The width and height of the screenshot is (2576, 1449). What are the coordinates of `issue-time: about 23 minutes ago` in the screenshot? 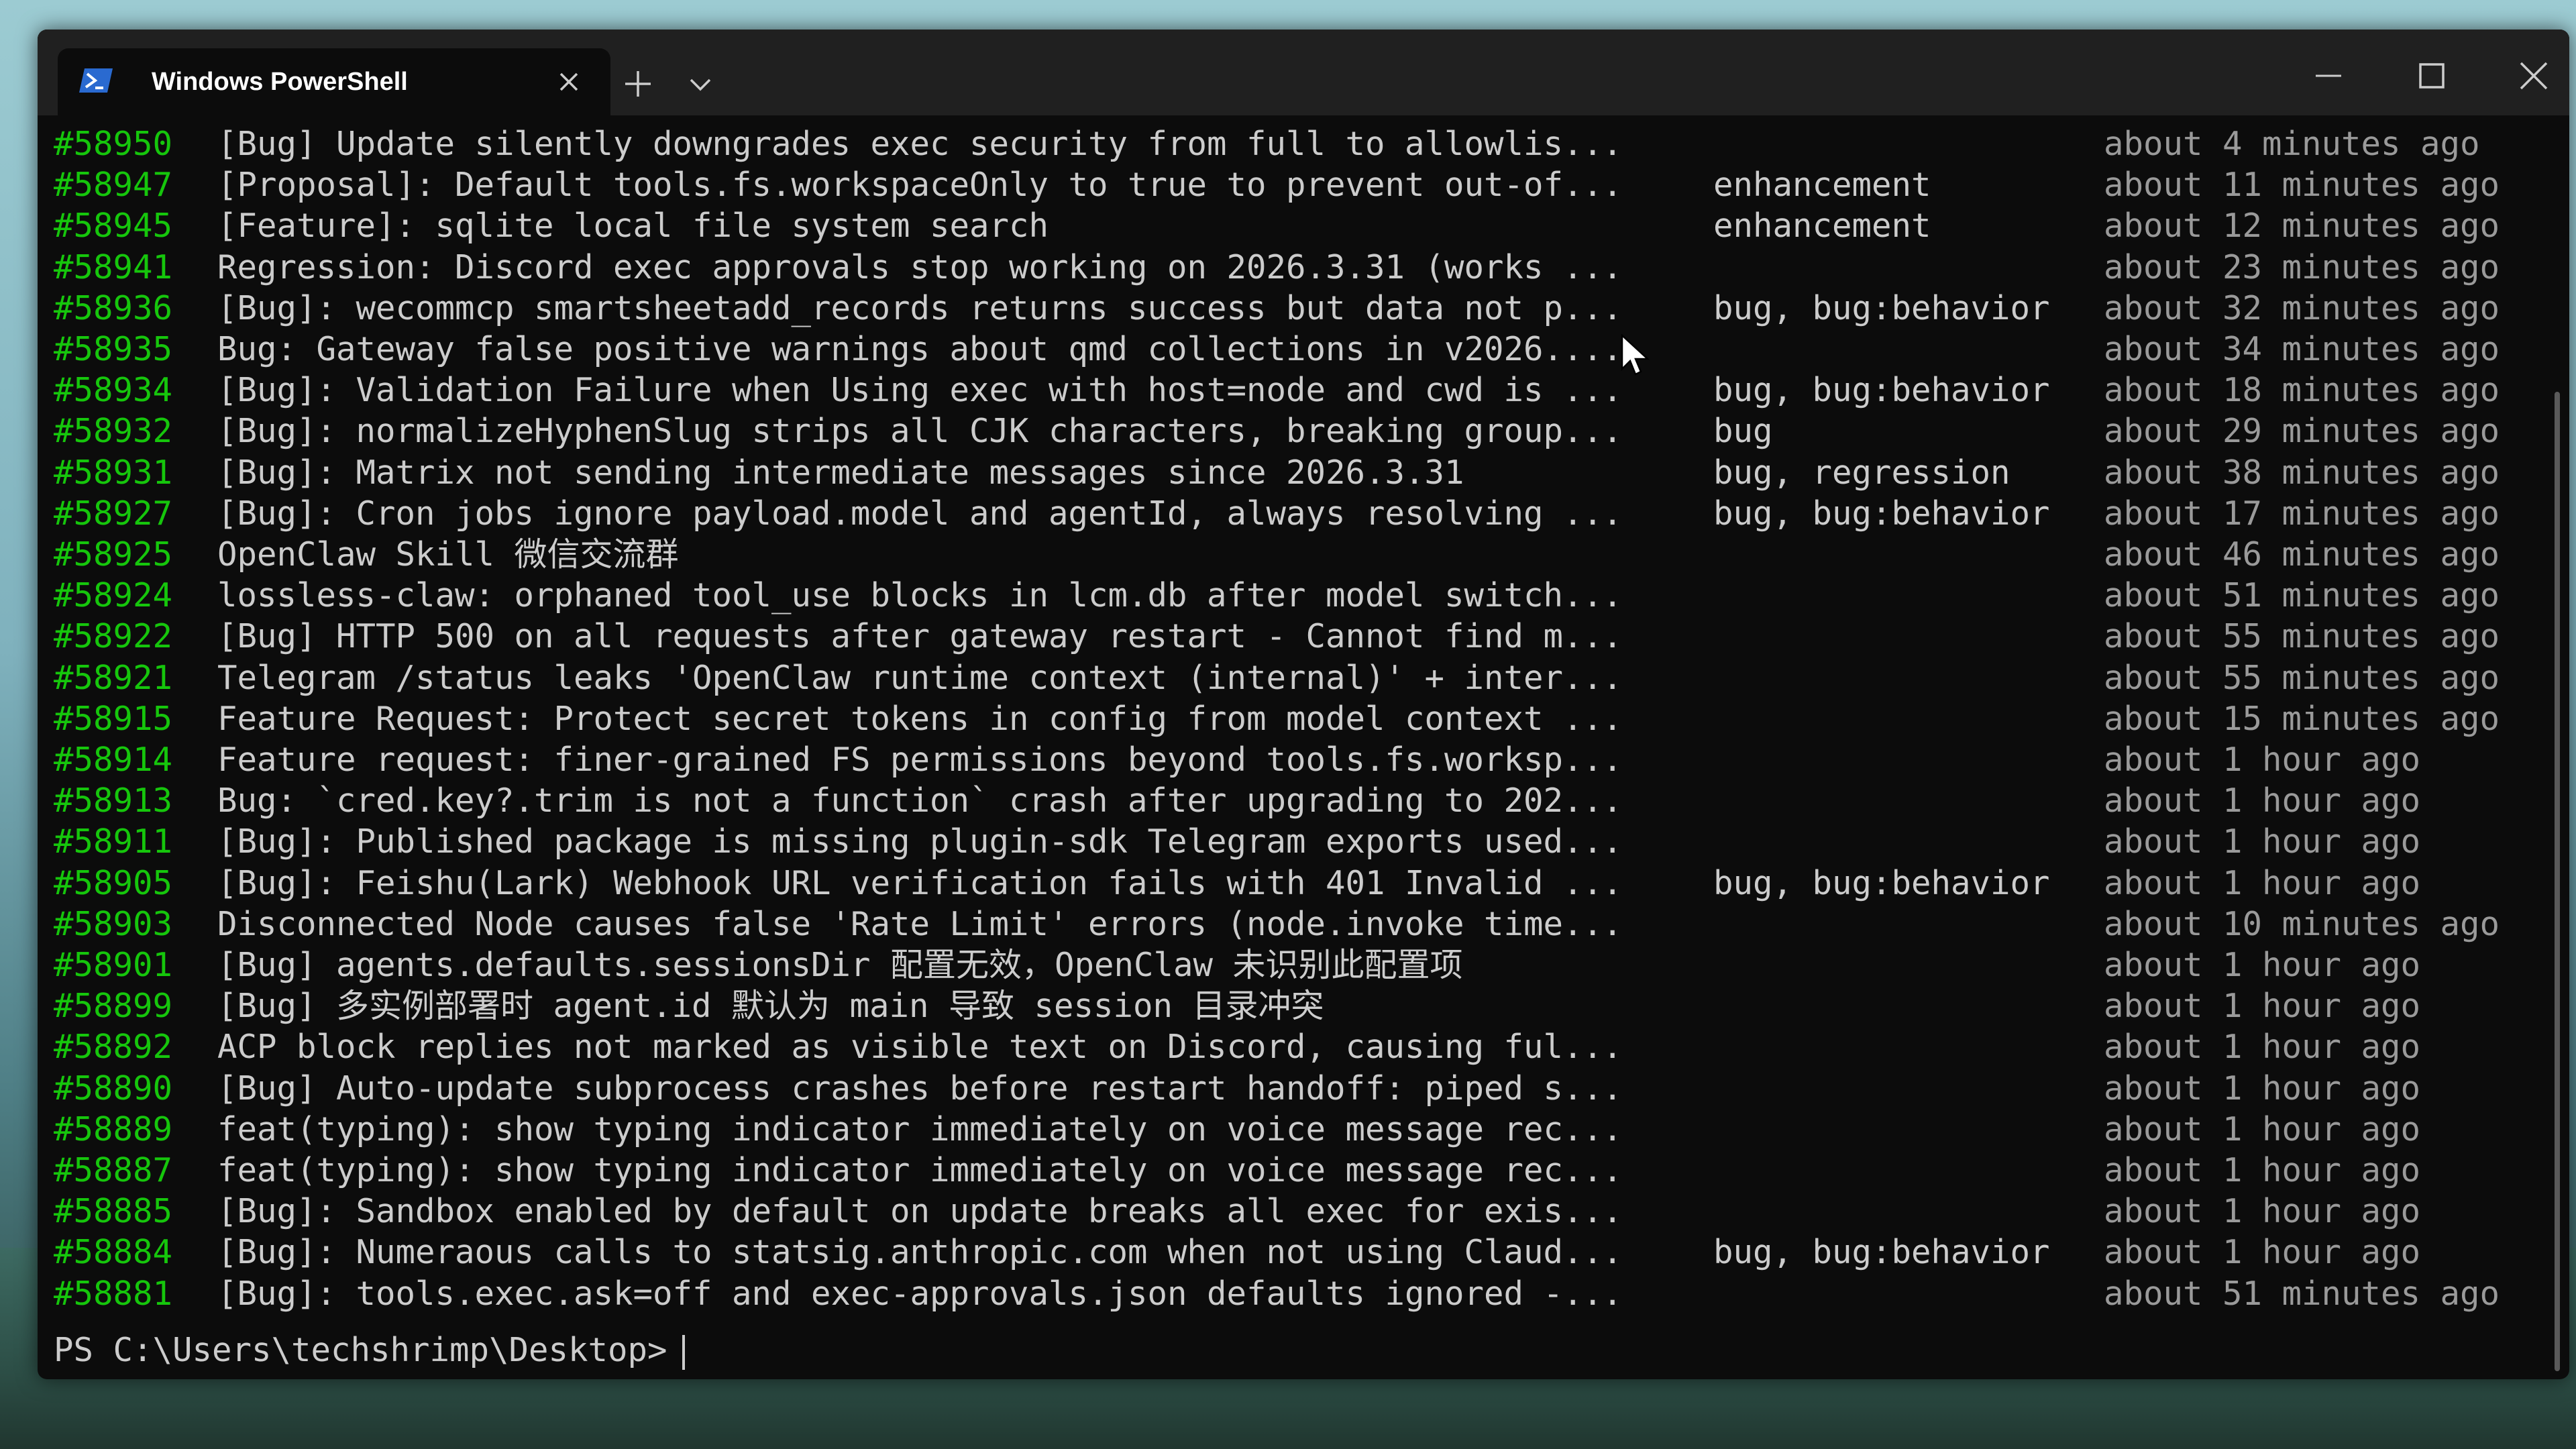 It's located at (2302, 267).